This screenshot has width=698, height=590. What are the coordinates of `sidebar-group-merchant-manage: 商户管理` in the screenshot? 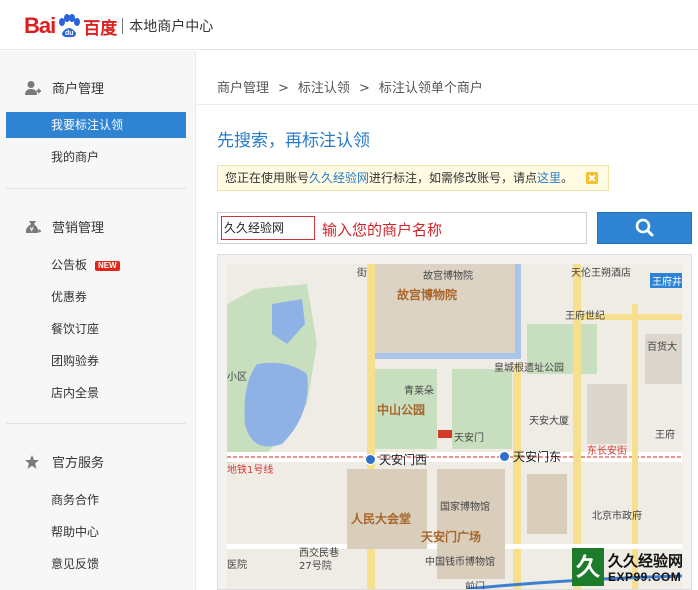 It's located at (64, 87).